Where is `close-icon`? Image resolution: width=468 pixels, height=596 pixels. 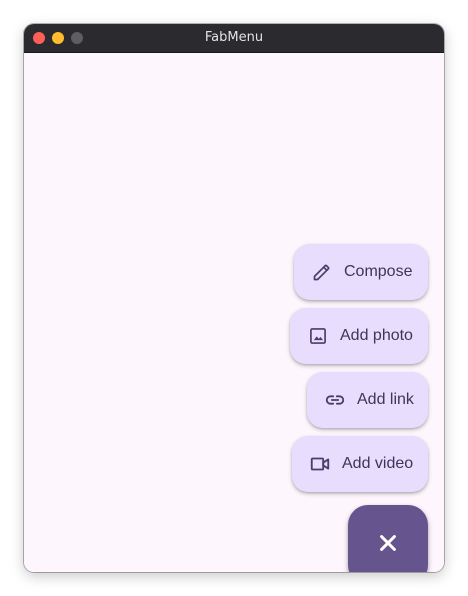
close-icon is located at coordinates (388, 545).